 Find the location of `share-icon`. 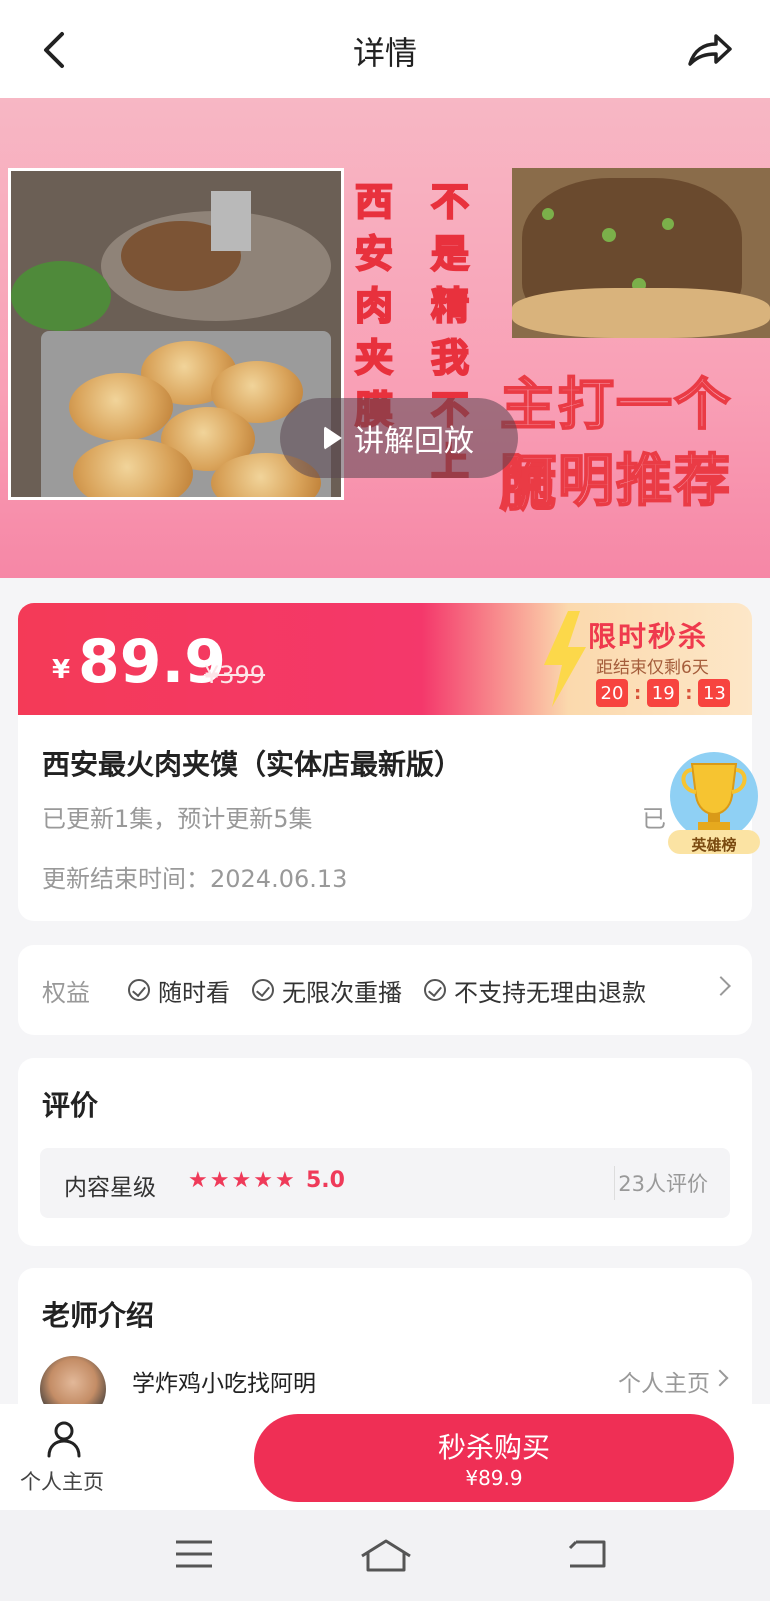

share-icon is located at coordinates (710, 50).